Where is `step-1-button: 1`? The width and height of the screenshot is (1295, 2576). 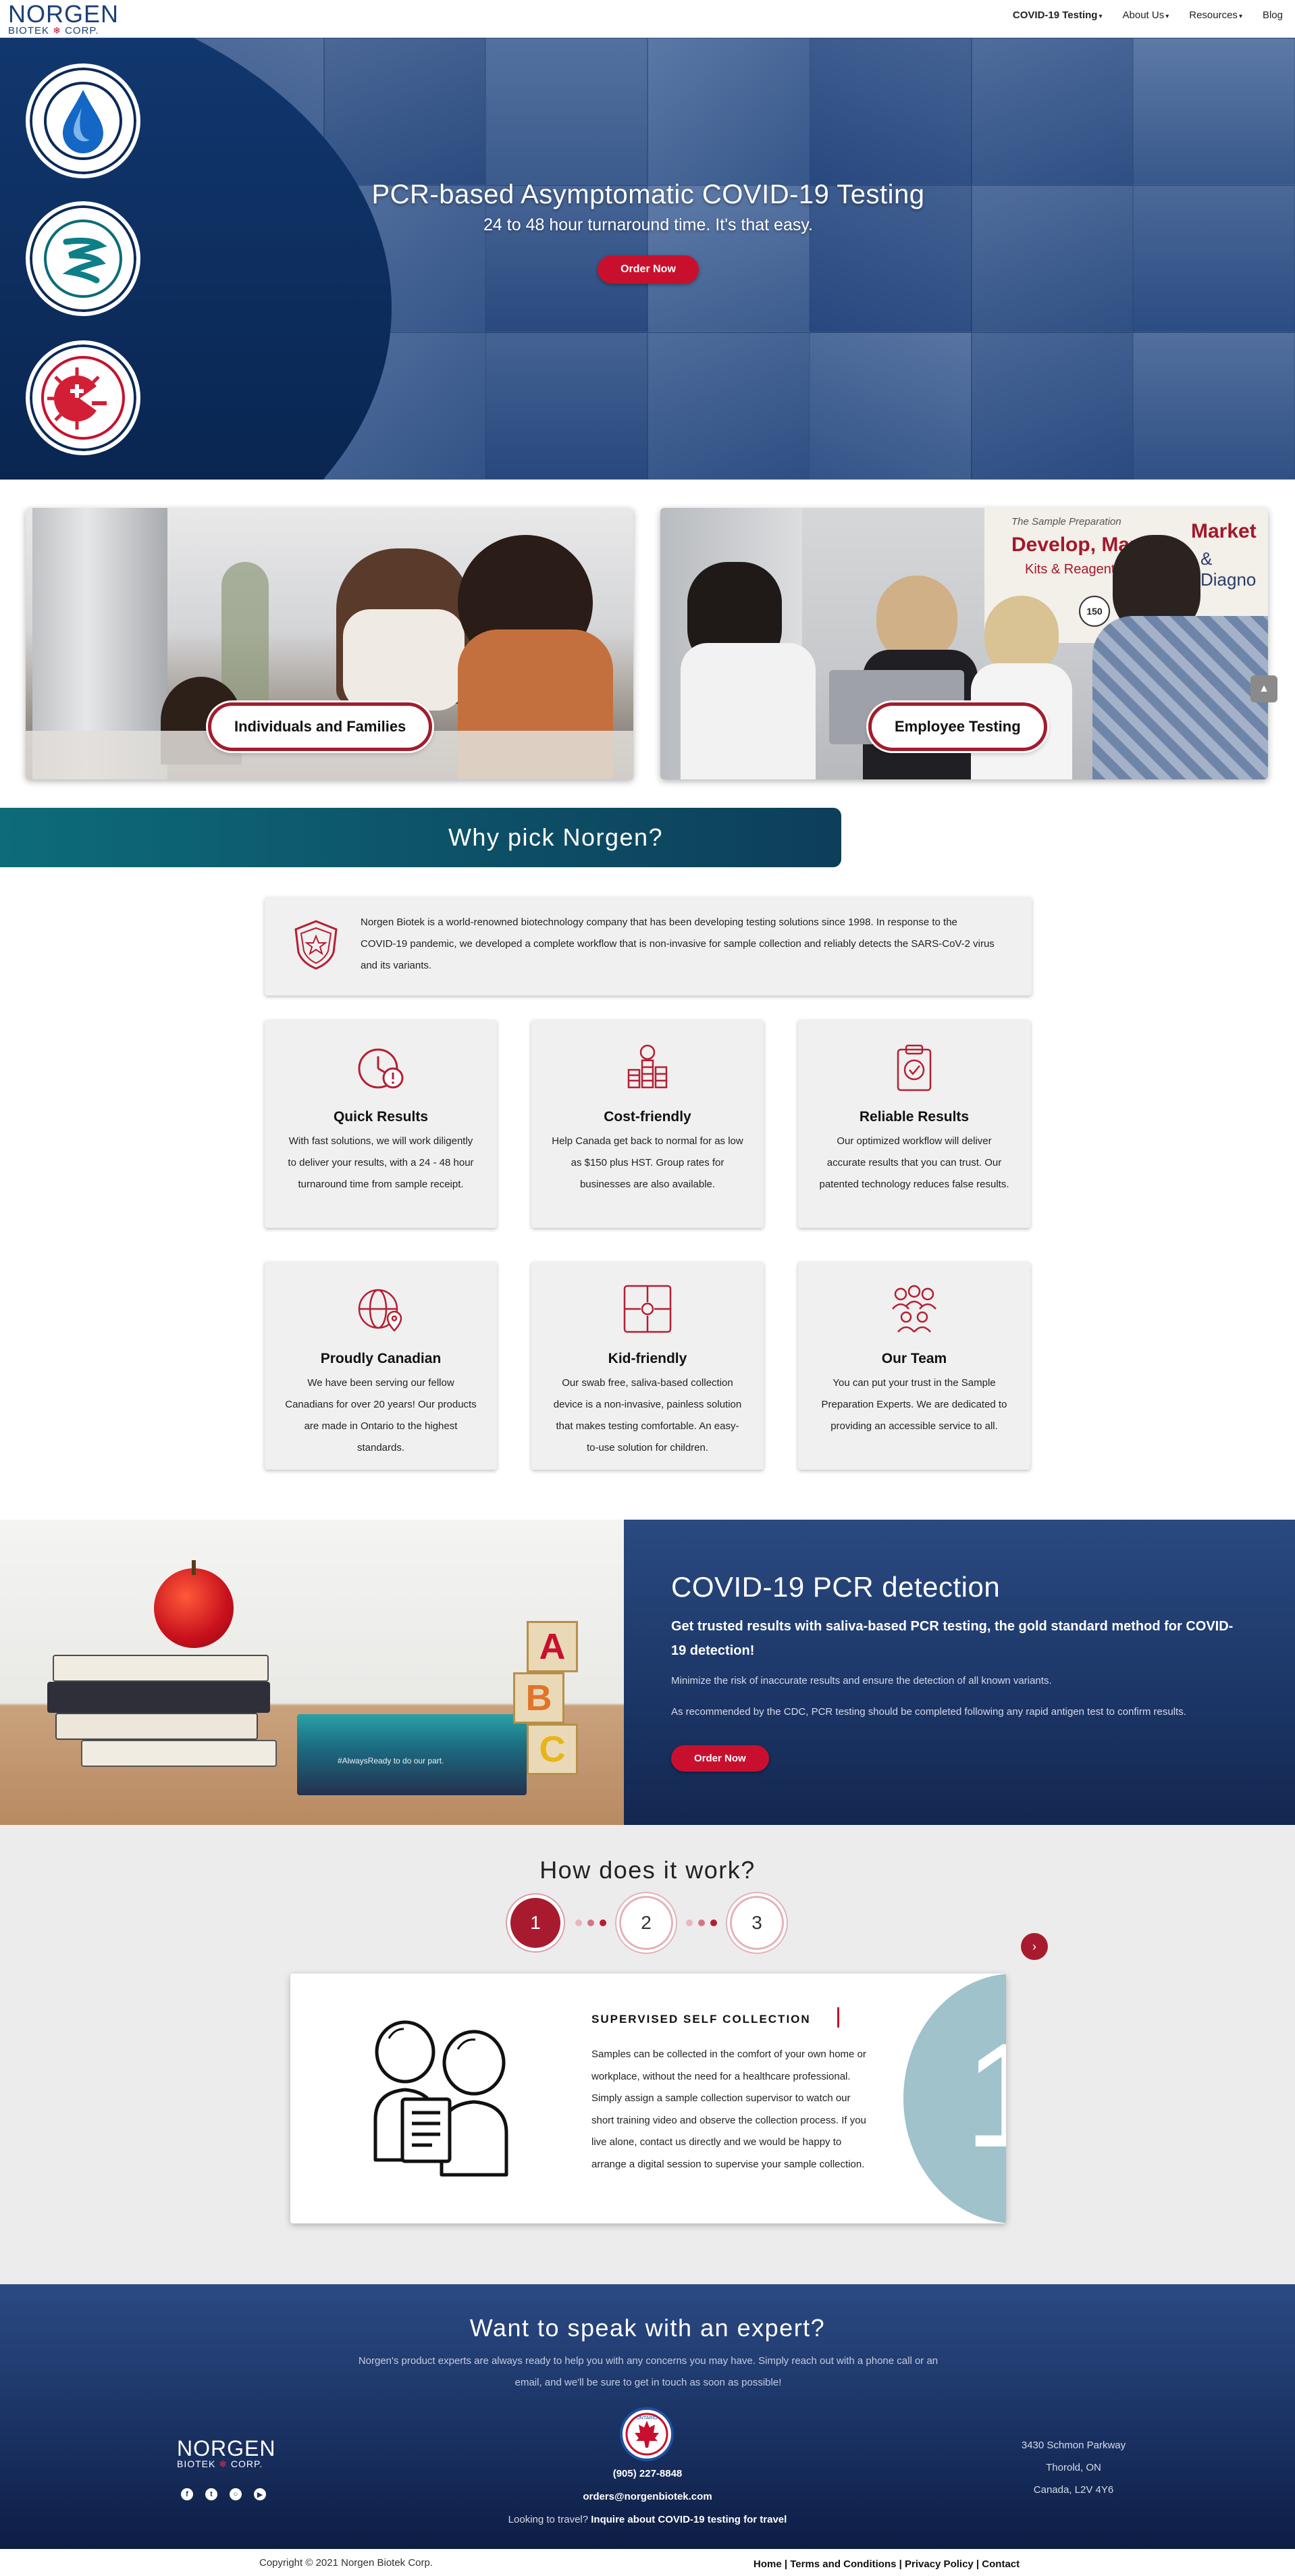 step-1-button: 1 is located at coordinates (535, 1923).